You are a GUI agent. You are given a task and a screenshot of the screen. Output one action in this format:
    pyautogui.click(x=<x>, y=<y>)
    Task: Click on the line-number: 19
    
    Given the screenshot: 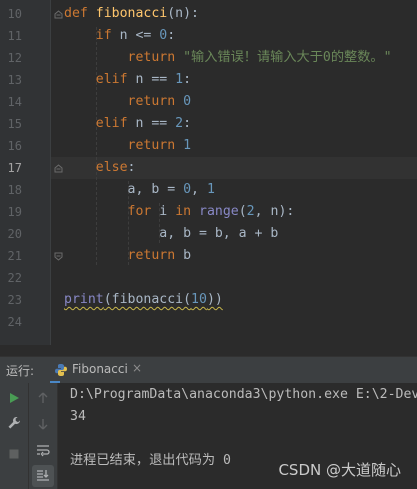 What is the action you would take?
    pyautogui.click(x=14, y=212)
    